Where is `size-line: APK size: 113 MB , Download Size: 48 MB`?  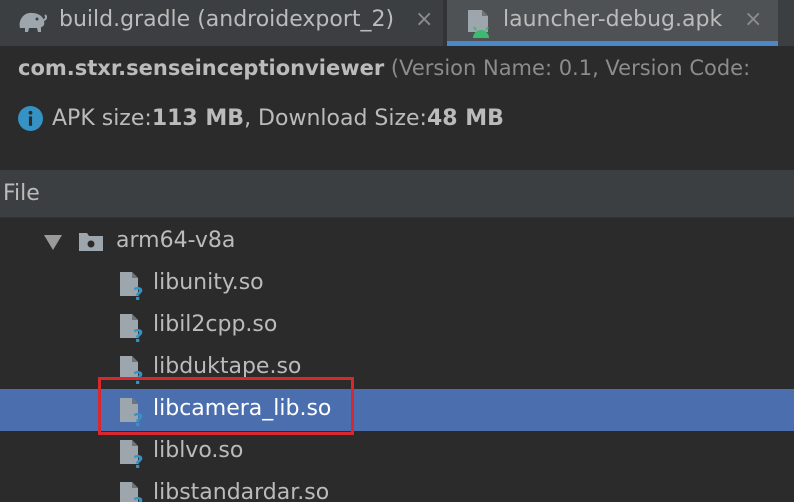 size-line: APK size: 113 MB , Download Size: 48 MB is located at coordinates (261, 118).